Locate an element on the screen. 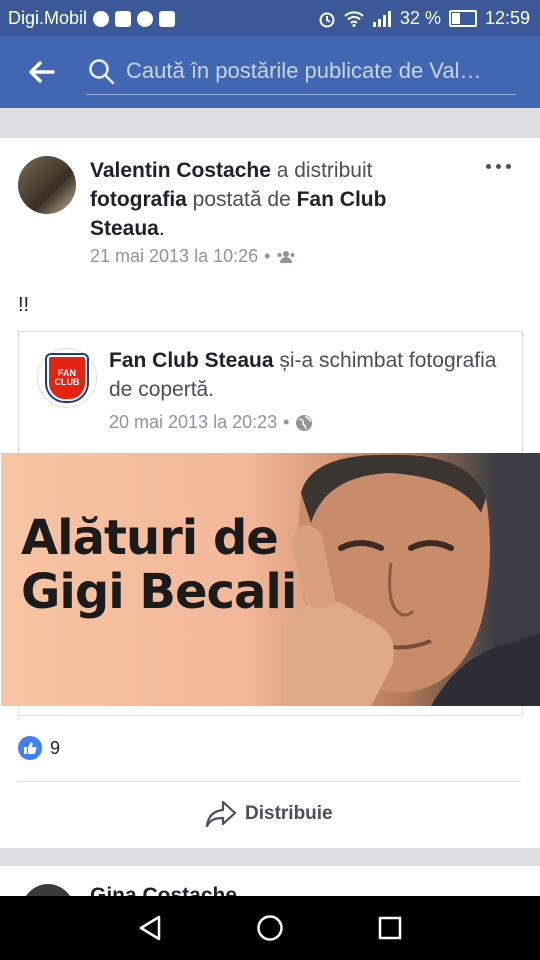  search-bar is located at coordinates (301, 72).